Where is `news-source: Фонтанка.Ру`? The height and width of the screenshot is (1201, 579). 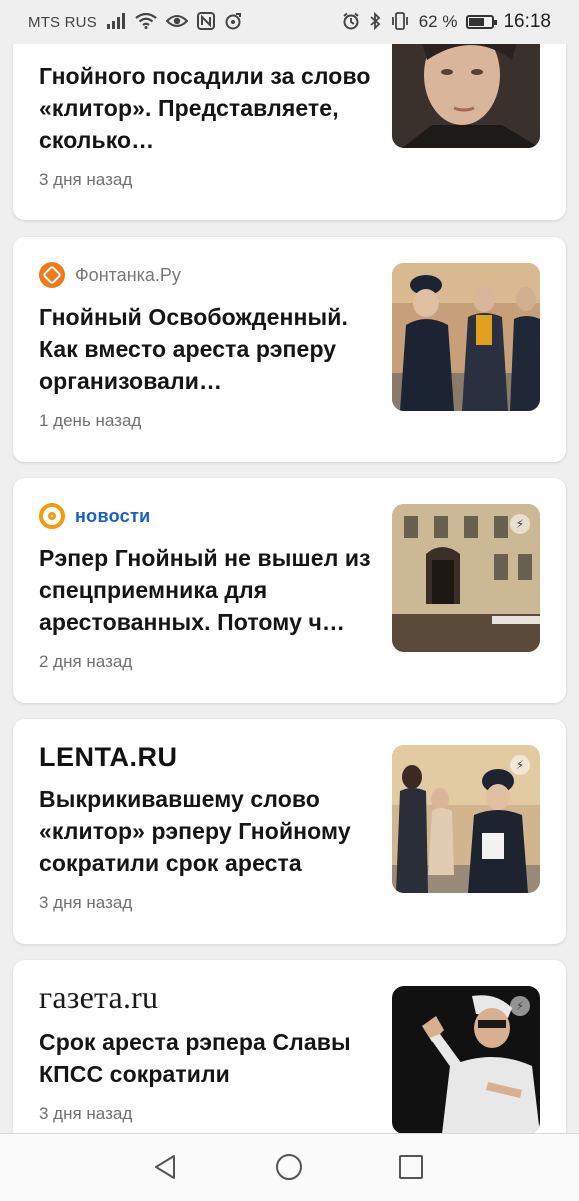 news-source: Фонтанка.Ру is located at coordinates (206, 275).